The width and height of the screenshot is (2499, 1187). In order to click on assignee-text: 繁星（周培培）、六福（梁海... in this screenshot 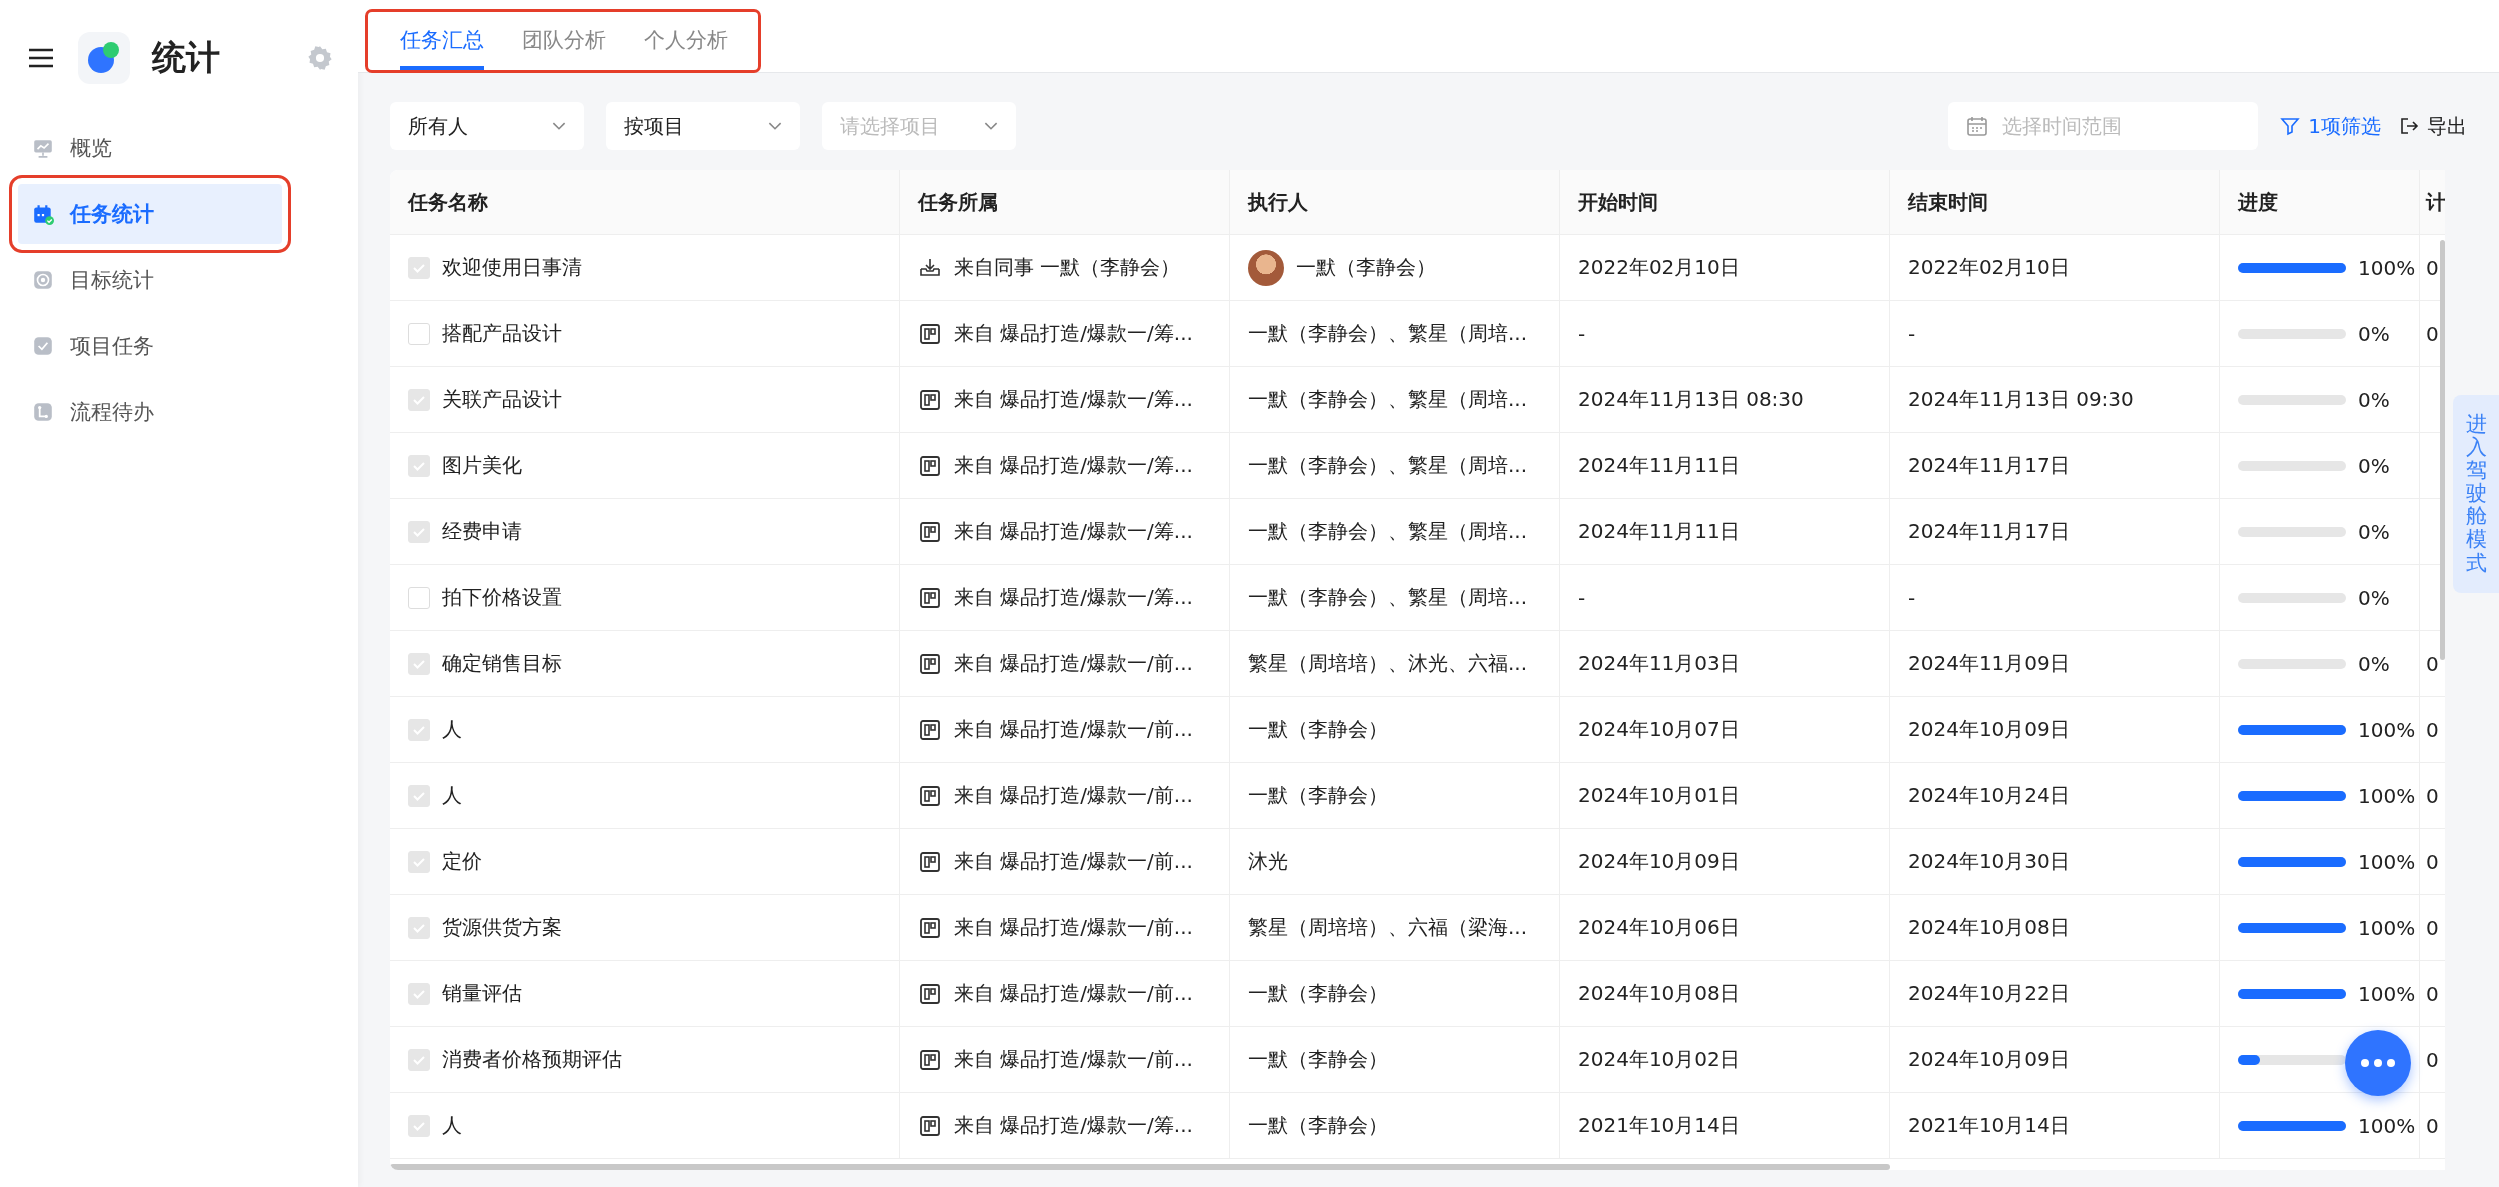, I will do `click(1388, 927)`.